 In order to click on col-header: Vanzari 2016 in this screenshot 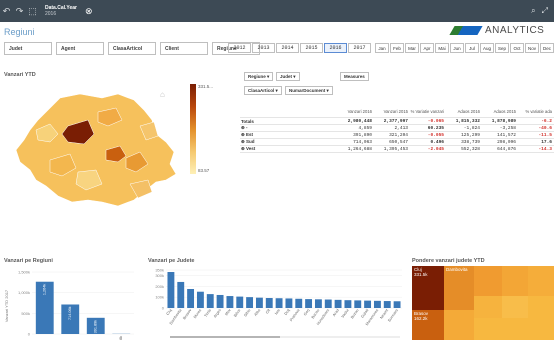, I will do `click(356, 112)`.